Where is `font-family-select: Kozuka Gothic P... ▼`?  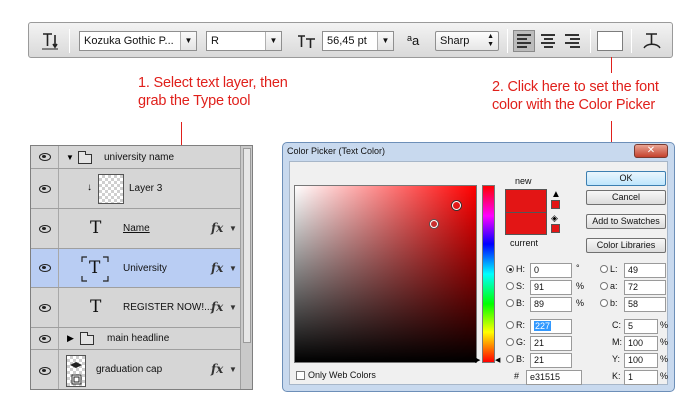 font-family-select: Kozuka Gothic P... ▼ is located at coordinates (138, 41).